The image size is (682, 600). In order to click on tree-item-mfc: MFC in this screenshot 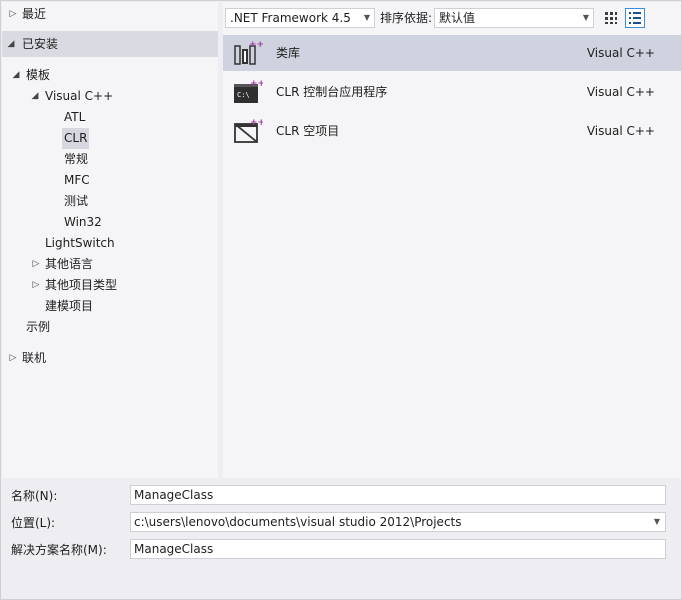, I will do `click(110, 180)`.